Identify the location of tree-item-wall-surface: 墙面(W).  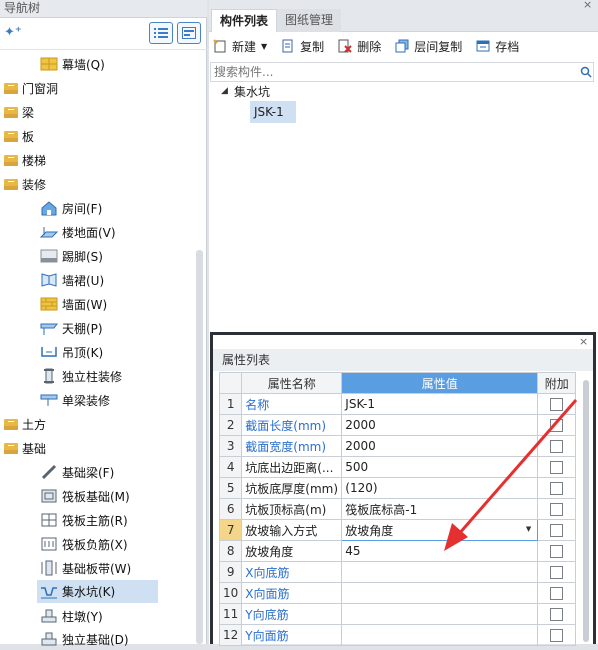
(137, 304).